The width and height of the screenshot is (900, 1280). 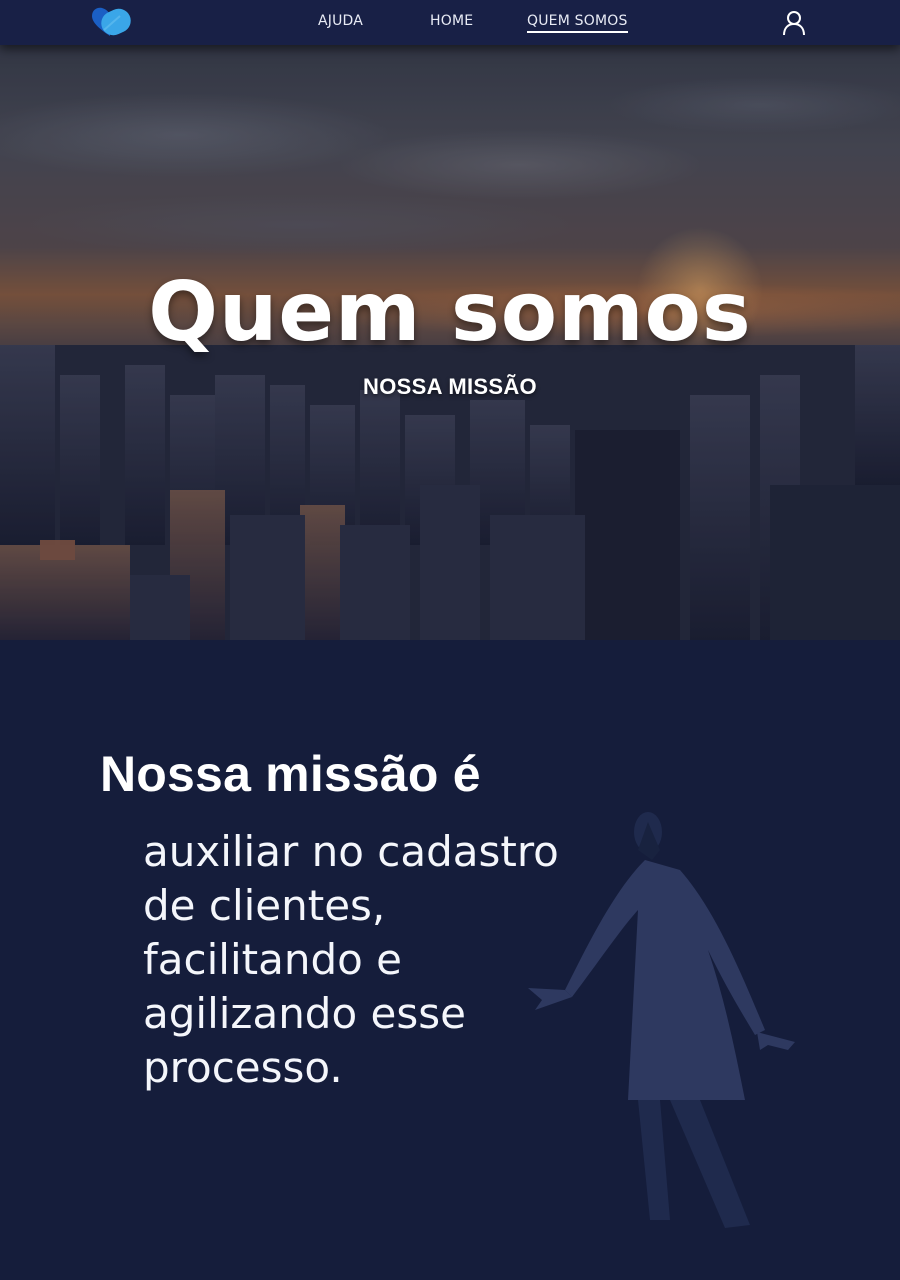 What do you see at coordinates (794, 23) in the screenshot?
I see `user-icon` at bounding box center [794, 23].